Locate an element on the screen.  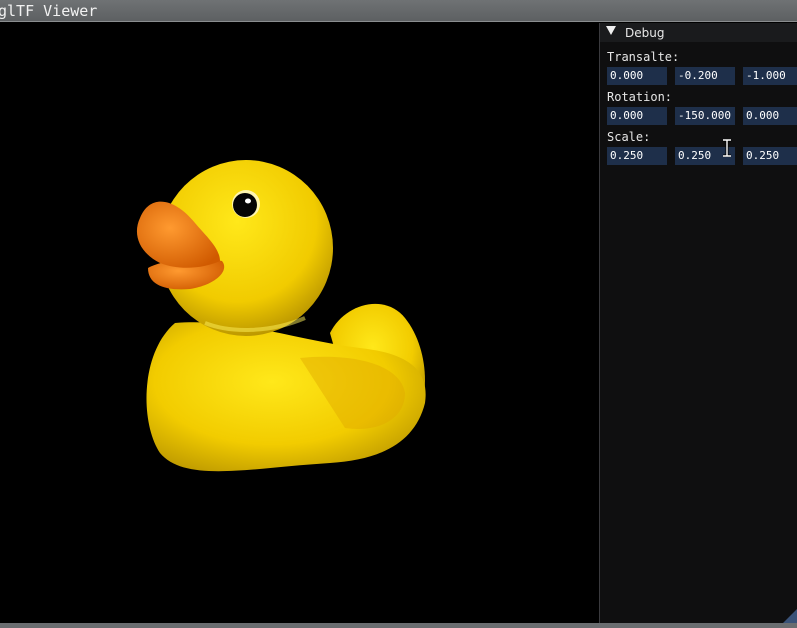
rotation-x-field: 0.000 is located at coordinates (637, 116).